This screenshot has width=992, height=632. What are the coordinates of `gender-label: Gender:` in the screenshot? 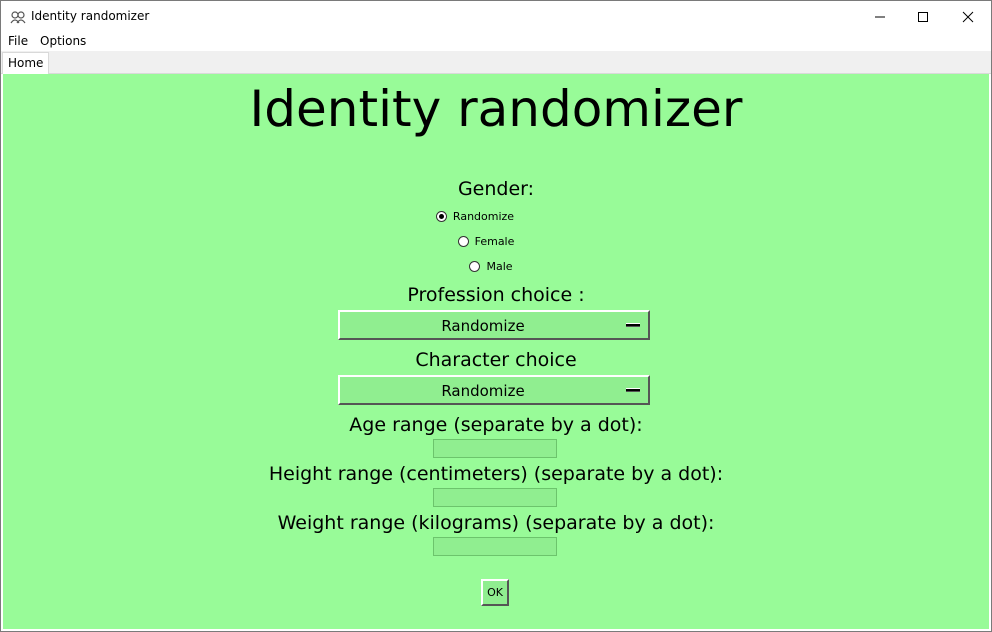 It's located at (496, 189).